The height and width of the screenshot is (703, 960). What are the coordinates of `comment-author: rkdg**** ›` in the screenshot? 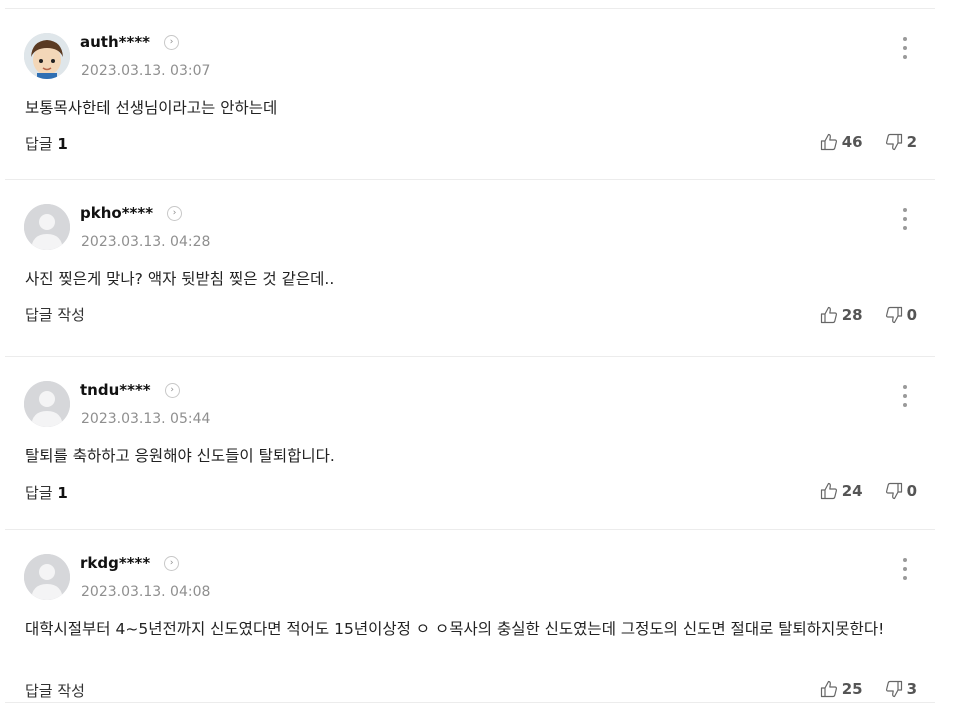 It's located at (130, 563).